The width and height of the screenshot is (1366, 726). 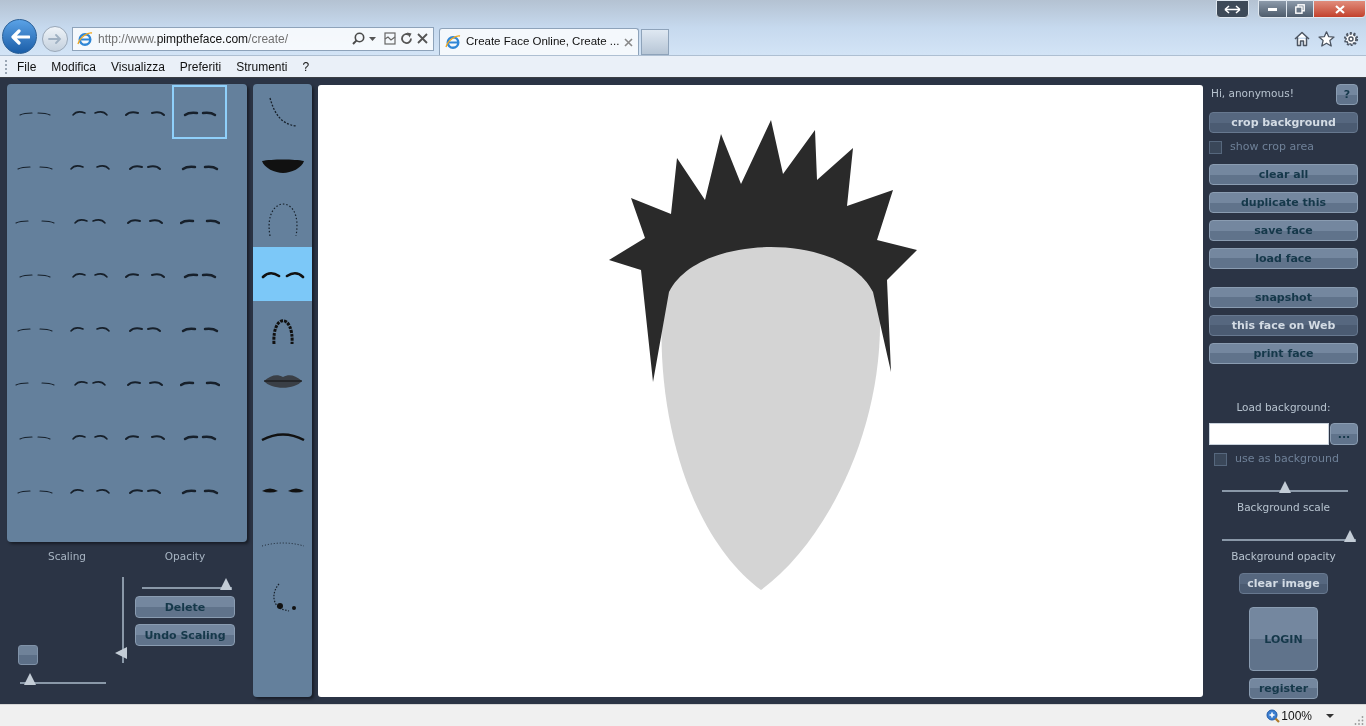 I want to click on scaling-label: Scaling, so click(x=67, y=556).